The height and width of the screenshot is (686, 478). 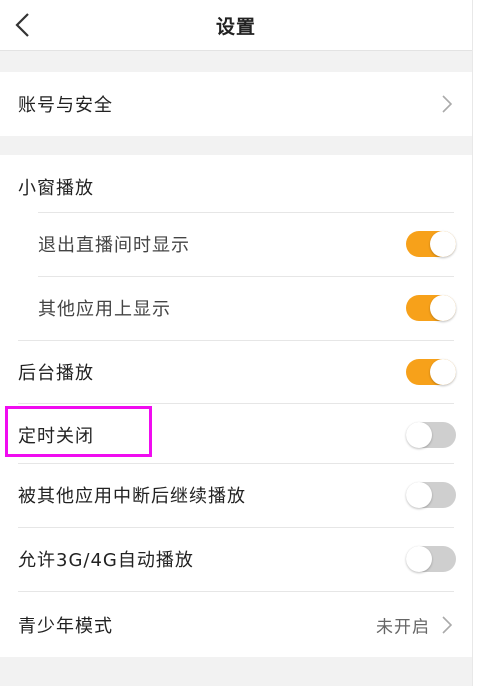 I want to click on resume-after-interrupt-toggle, so click(x=431, y=495).